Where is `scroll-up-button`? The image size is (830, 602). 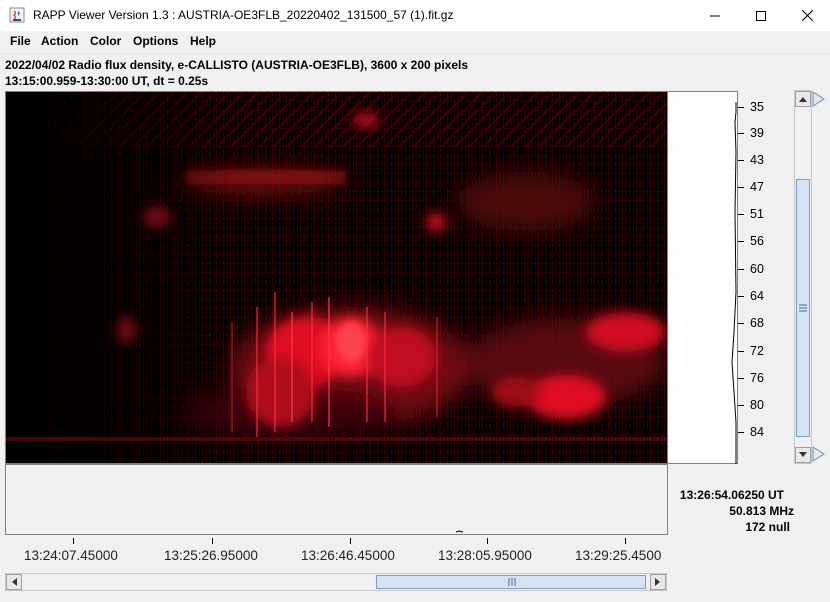
scroll-up-button is located at coordinates (803, 99).